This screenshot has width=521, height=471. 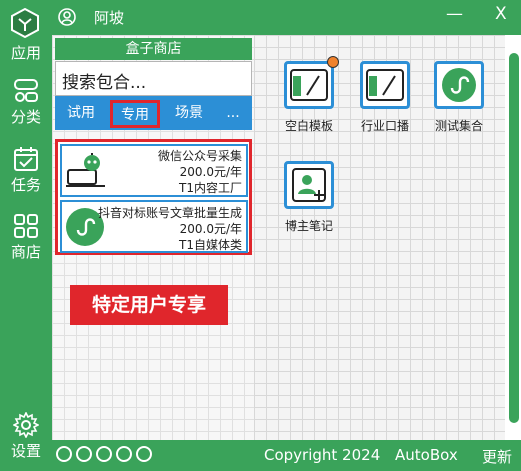 I want to click on sidebar-item-label: 设置, so click(x=25, y=451).